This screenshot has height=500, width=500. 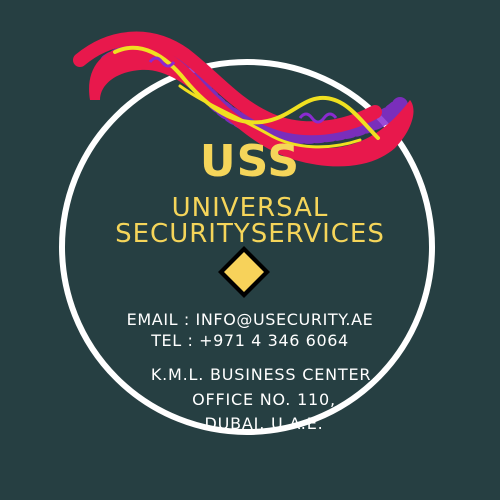 I want to click on address-line-2: OFFICE NO. 110,, so click(x=264, y=399).